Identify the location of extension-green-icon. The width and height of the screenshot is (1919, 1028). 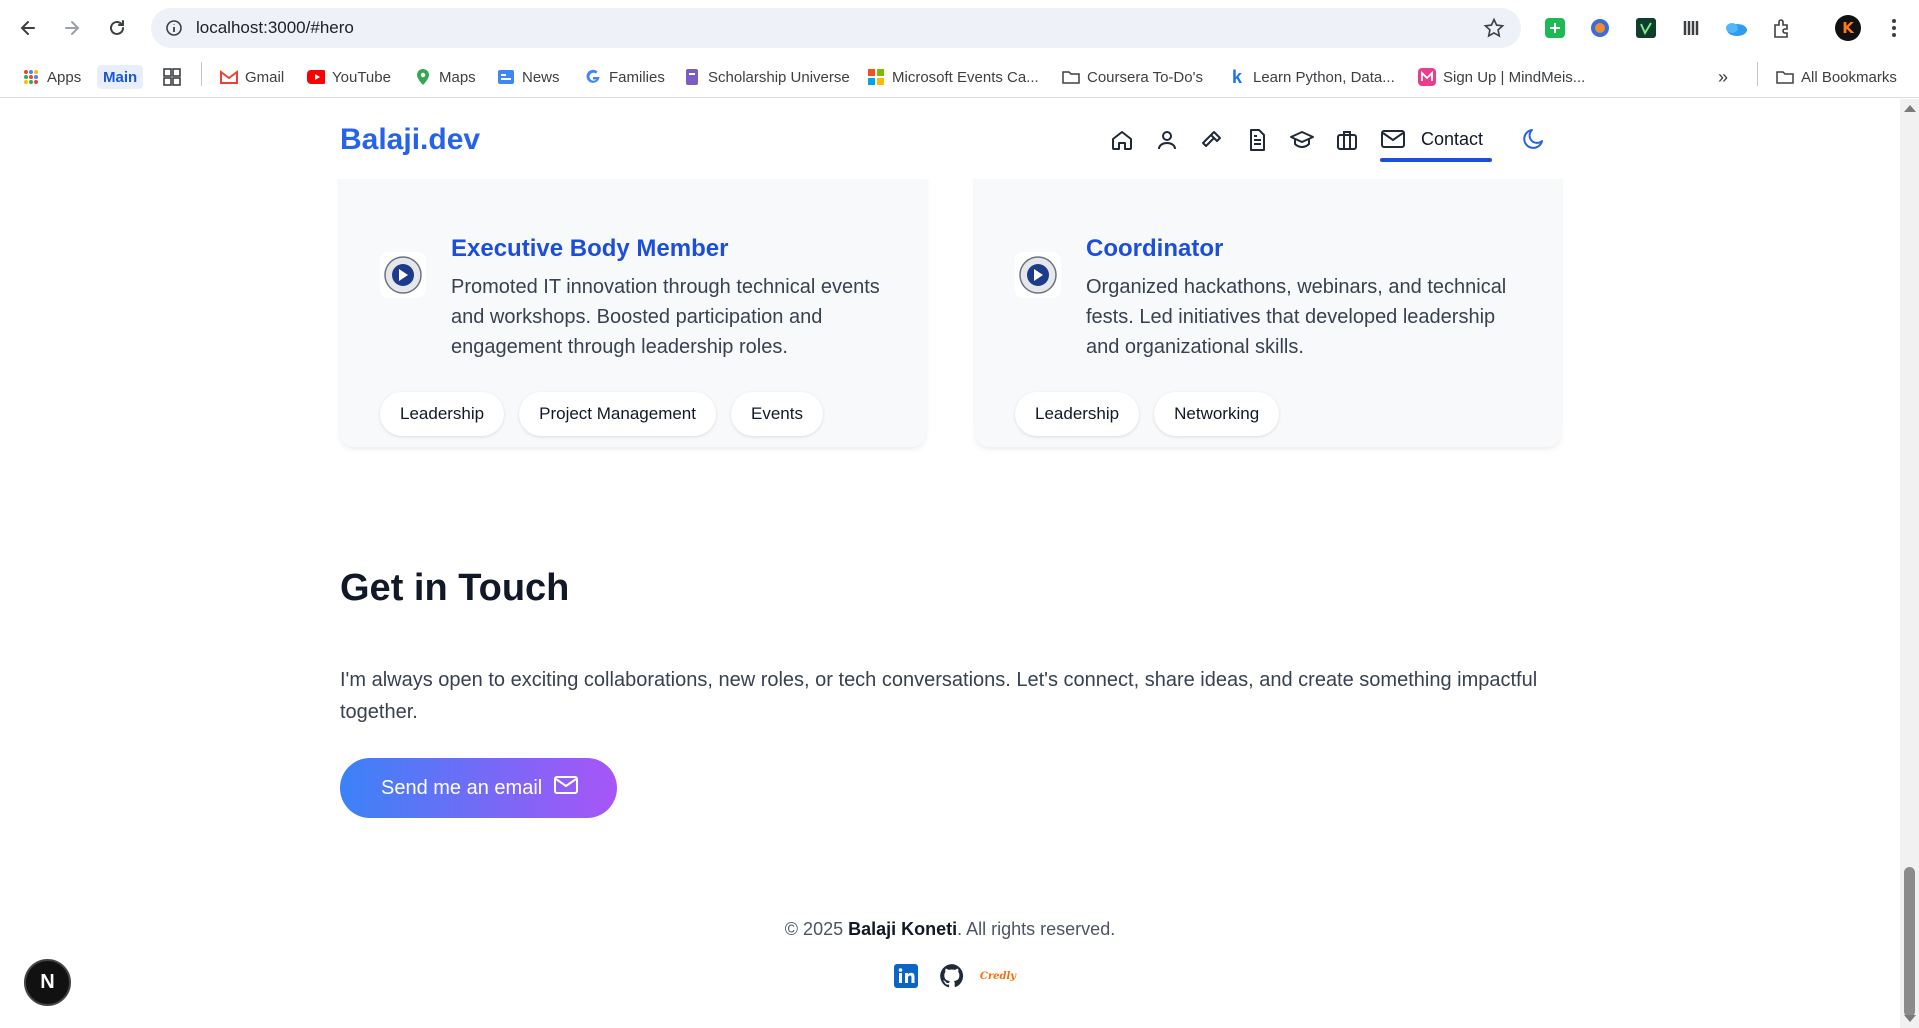
(1555, 28).